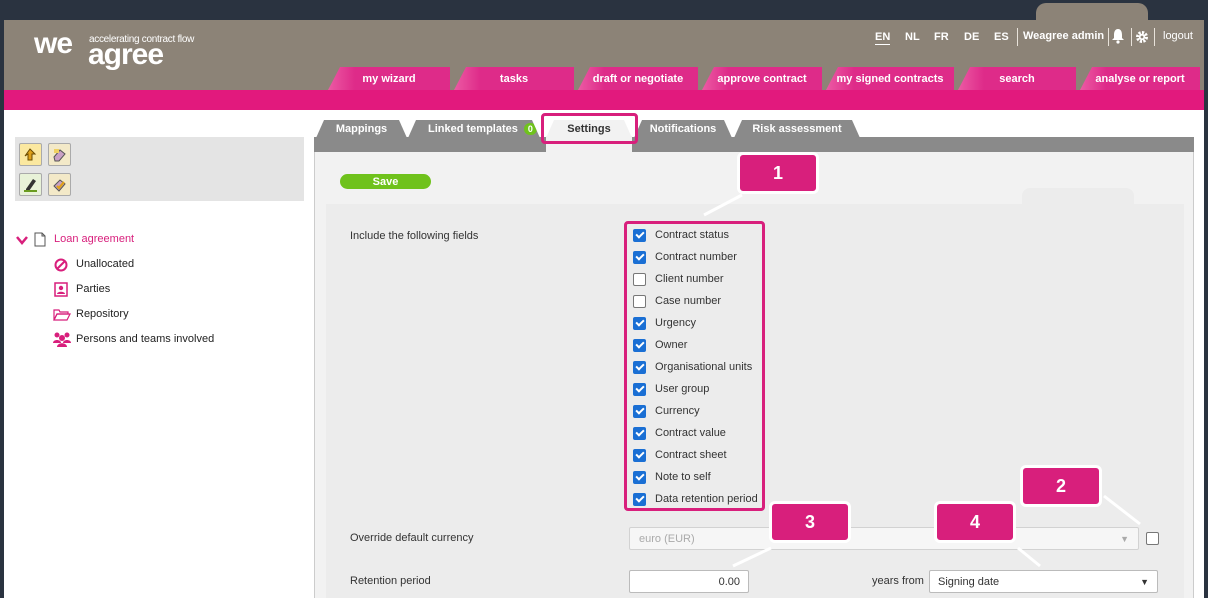 The height and width of the screenshot is (598, 1208). I want to click on callout-1: 1, so click(778, 173).